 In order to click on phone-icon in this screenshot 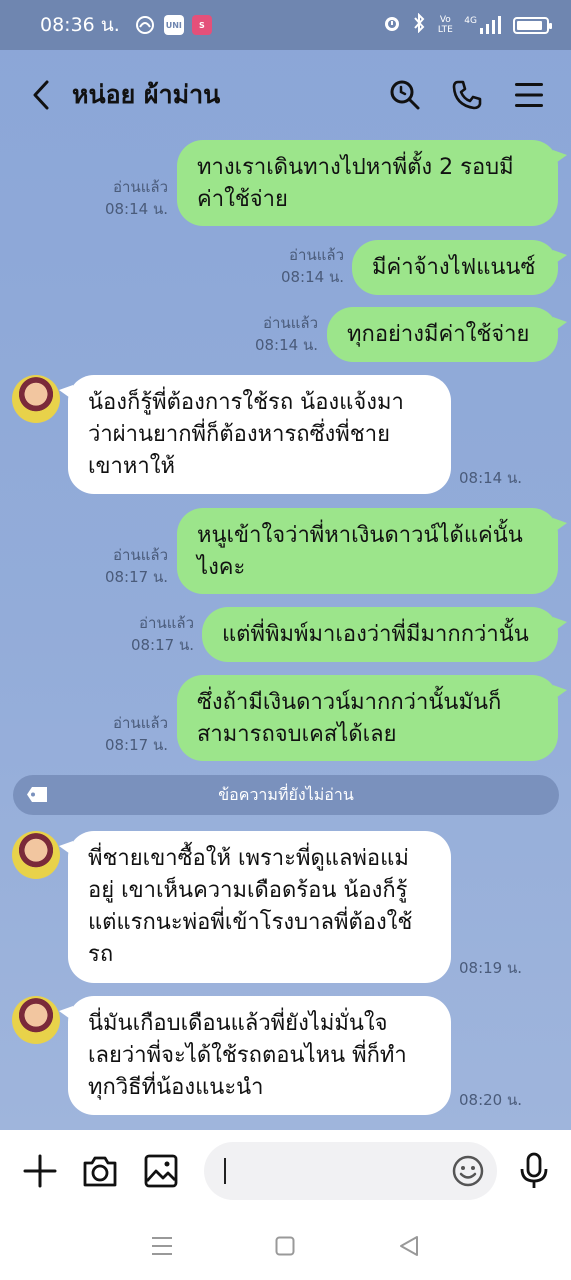, I will do `click(467, 95)`.